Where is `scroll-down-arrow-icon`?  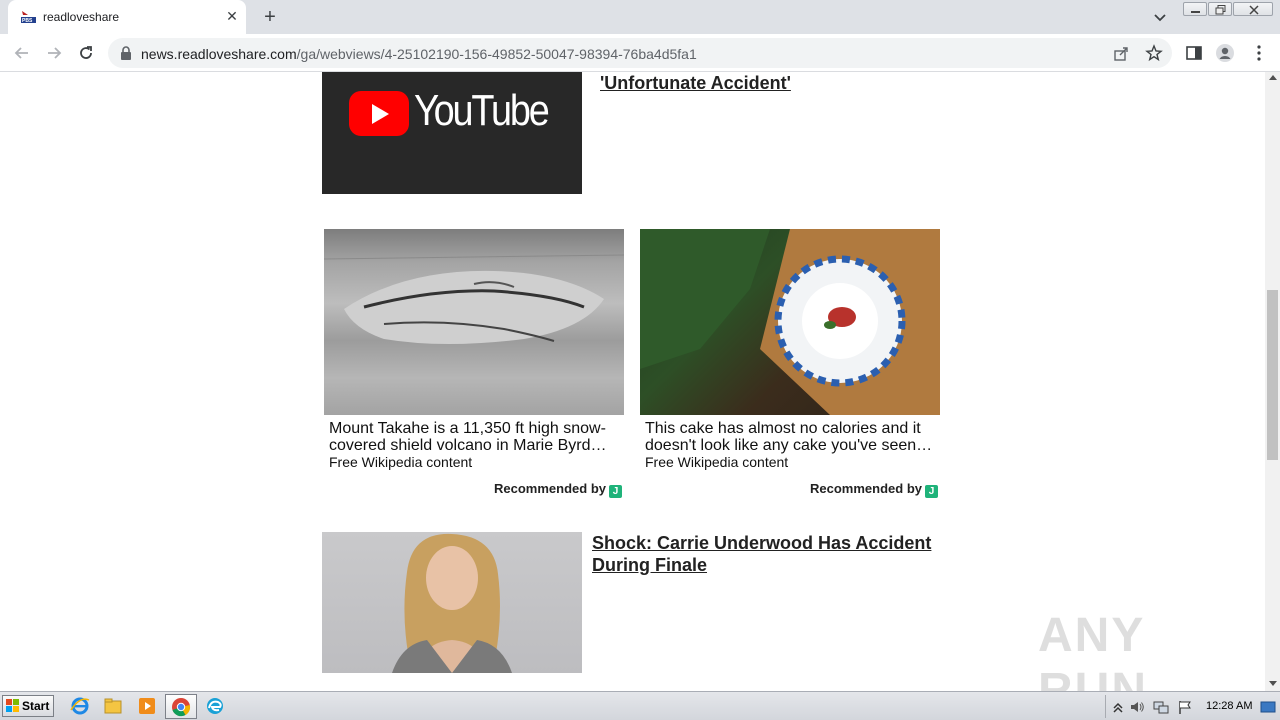
scroll-down-arrow-icon is located at coordinates (1273, 683).